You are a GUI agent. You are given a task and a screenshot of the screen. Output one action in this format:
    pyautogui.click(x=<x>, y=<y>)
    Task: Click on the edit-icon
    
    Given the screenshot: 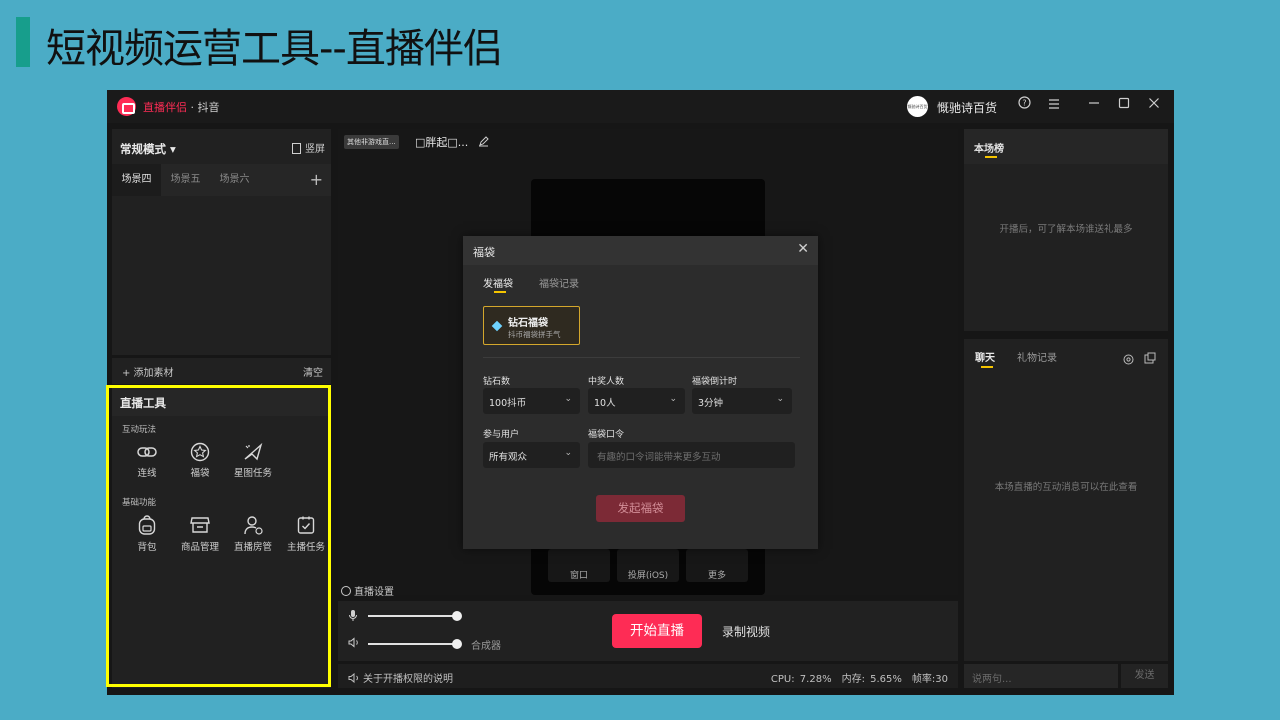 What is the action you would take?
    pyautogui.click(x=483, y=141)
    